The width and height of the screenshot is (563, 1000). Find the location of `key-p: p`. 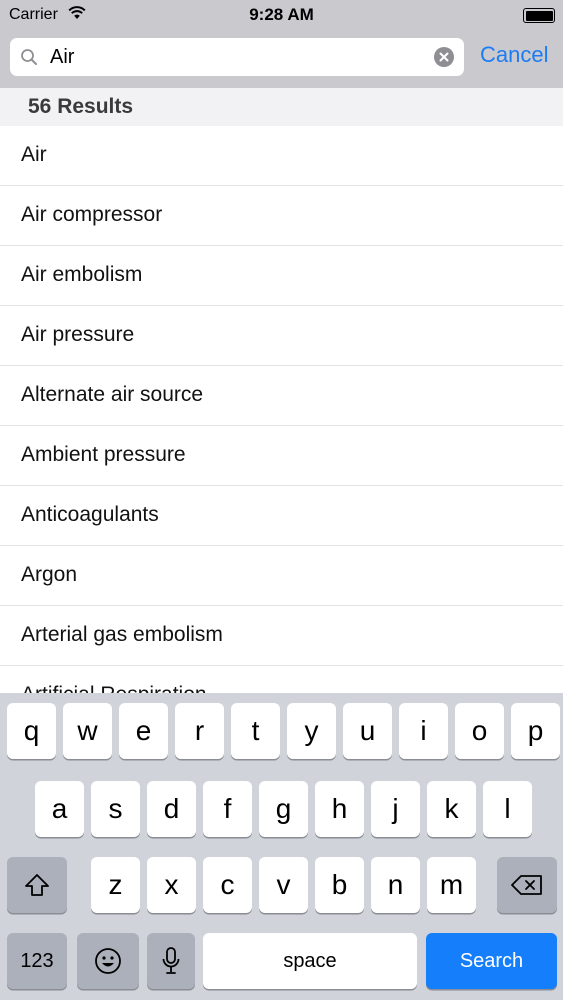

key-p: p is located at coordinates (535, 731).